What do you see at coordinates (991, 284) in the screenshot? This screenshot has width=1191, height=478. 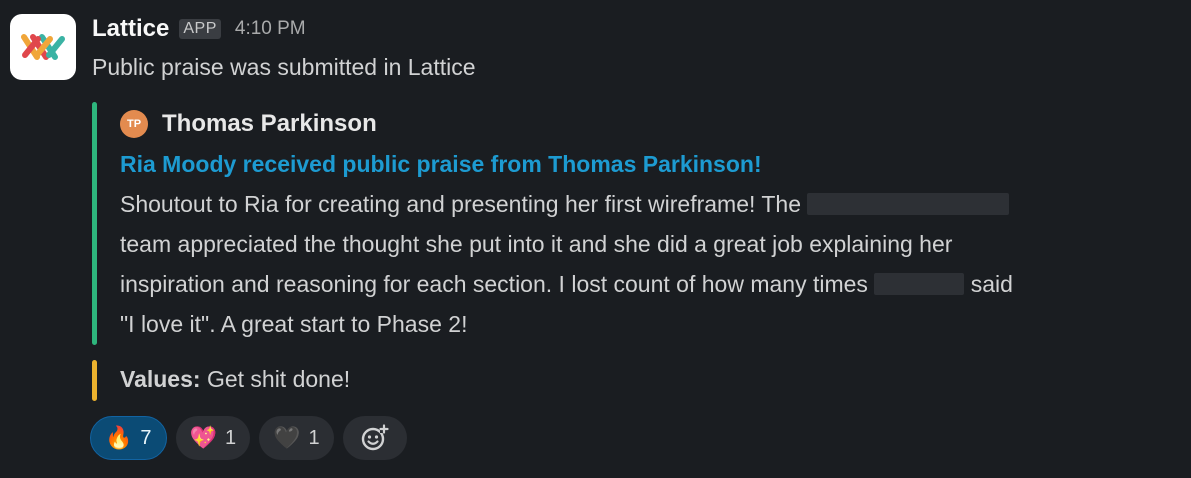 I see `body-text: said` at bounding box center [991, 284].